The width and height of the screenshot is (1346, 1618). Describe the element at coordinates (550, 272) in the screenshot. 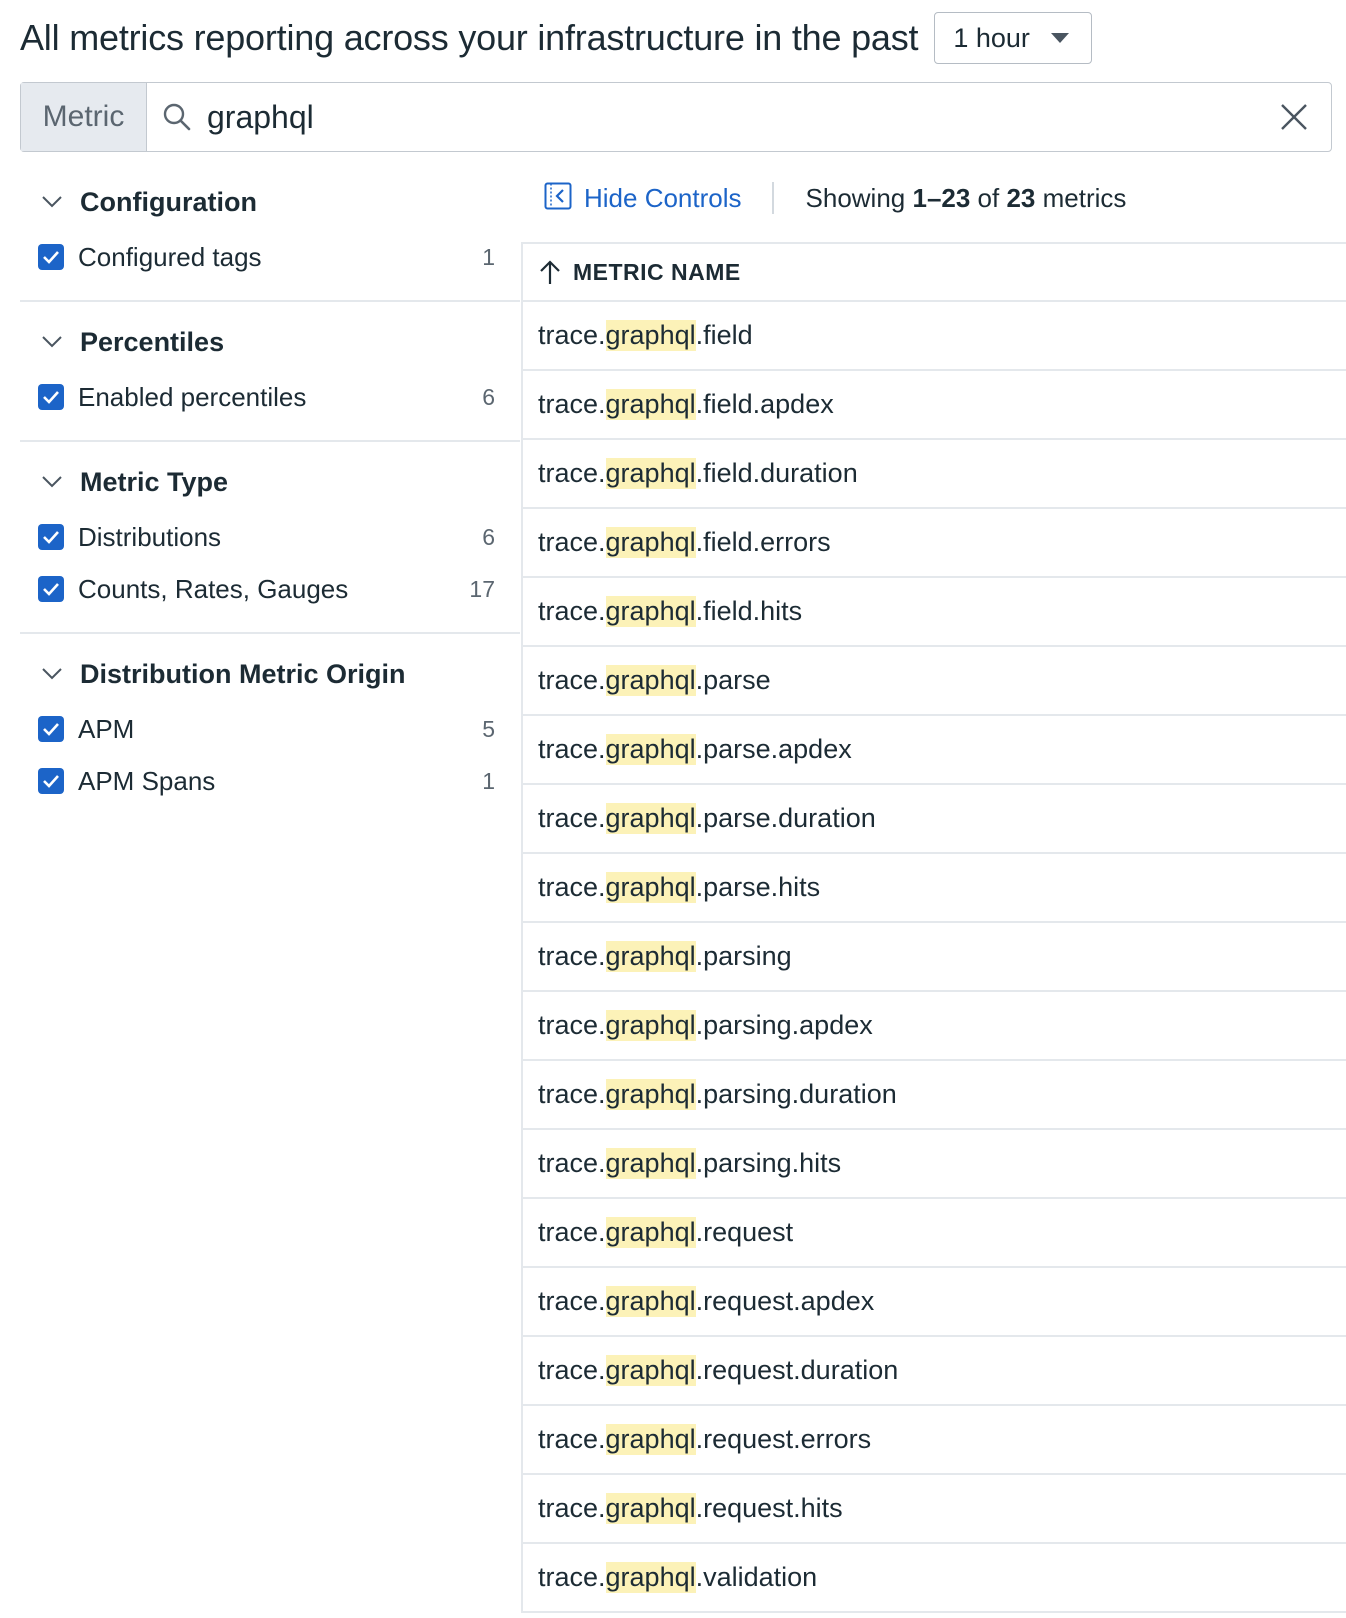

I see `sort-ascending-icon` at that location.